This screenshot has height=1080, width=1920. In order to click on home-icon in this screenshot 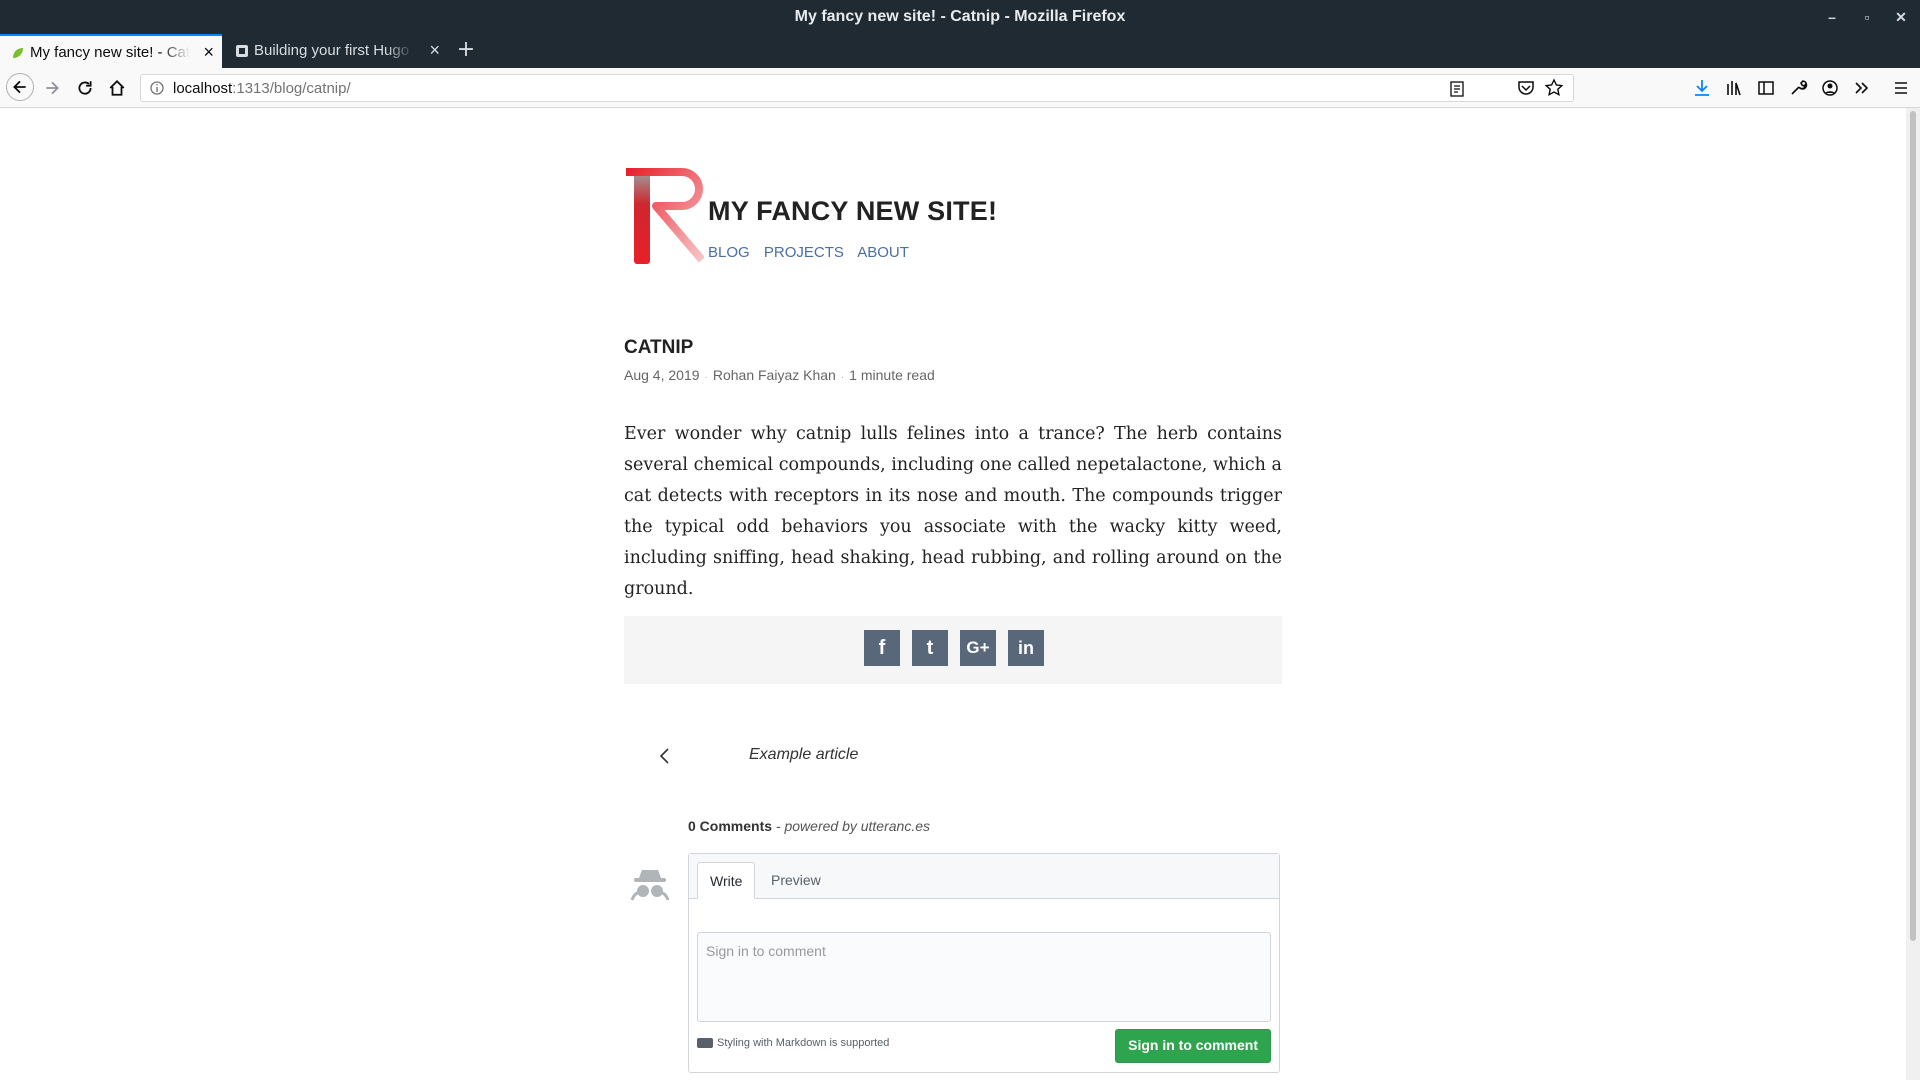, I will do `click(117, 88)`.